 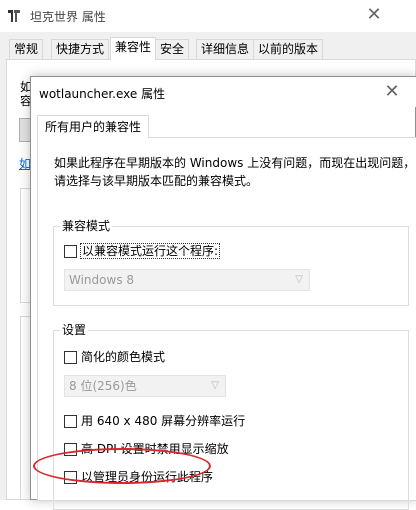 I want to click on tab-details: 详细信息, so click(x=225, y=49).